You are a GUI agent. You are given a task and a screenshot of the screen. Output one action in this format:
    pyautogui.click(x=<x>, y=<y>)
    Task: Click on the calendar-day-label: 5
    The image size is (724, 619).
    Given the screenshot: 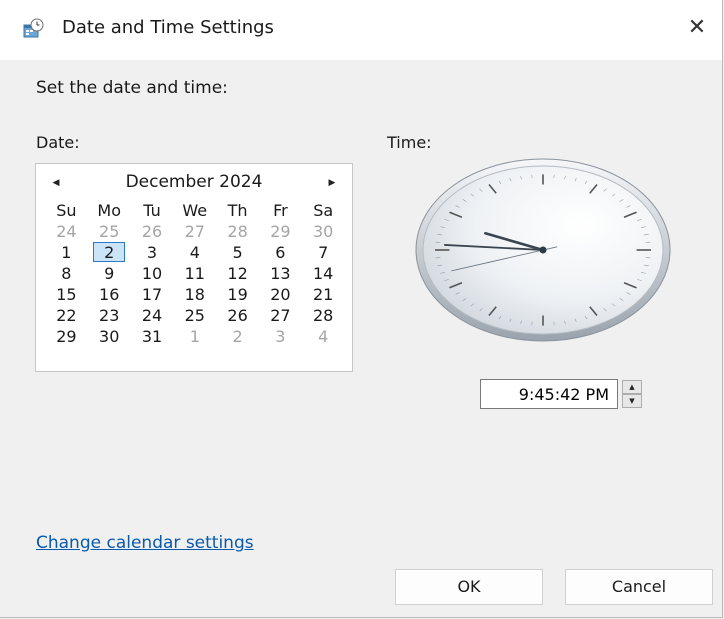 What is the action you would take?
    pyautogui.click(x=237, y=252)
    